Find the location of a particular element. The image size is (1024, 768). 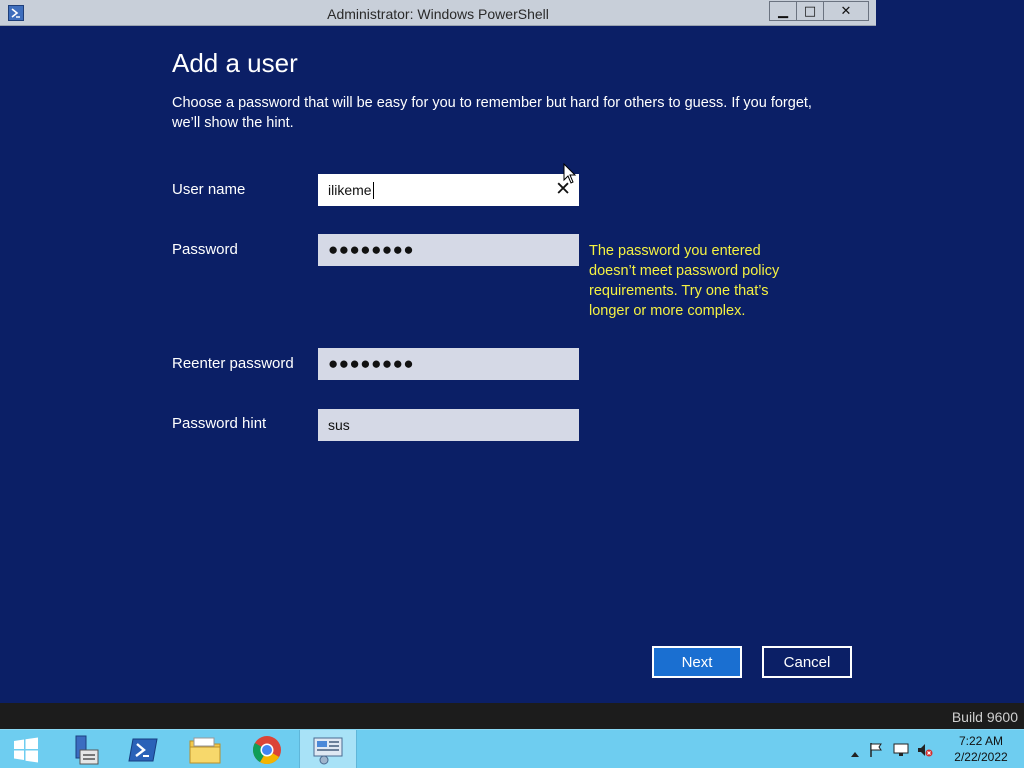

window-title: Administrator: Windows PowerShell is located at coordinates (438, 14).